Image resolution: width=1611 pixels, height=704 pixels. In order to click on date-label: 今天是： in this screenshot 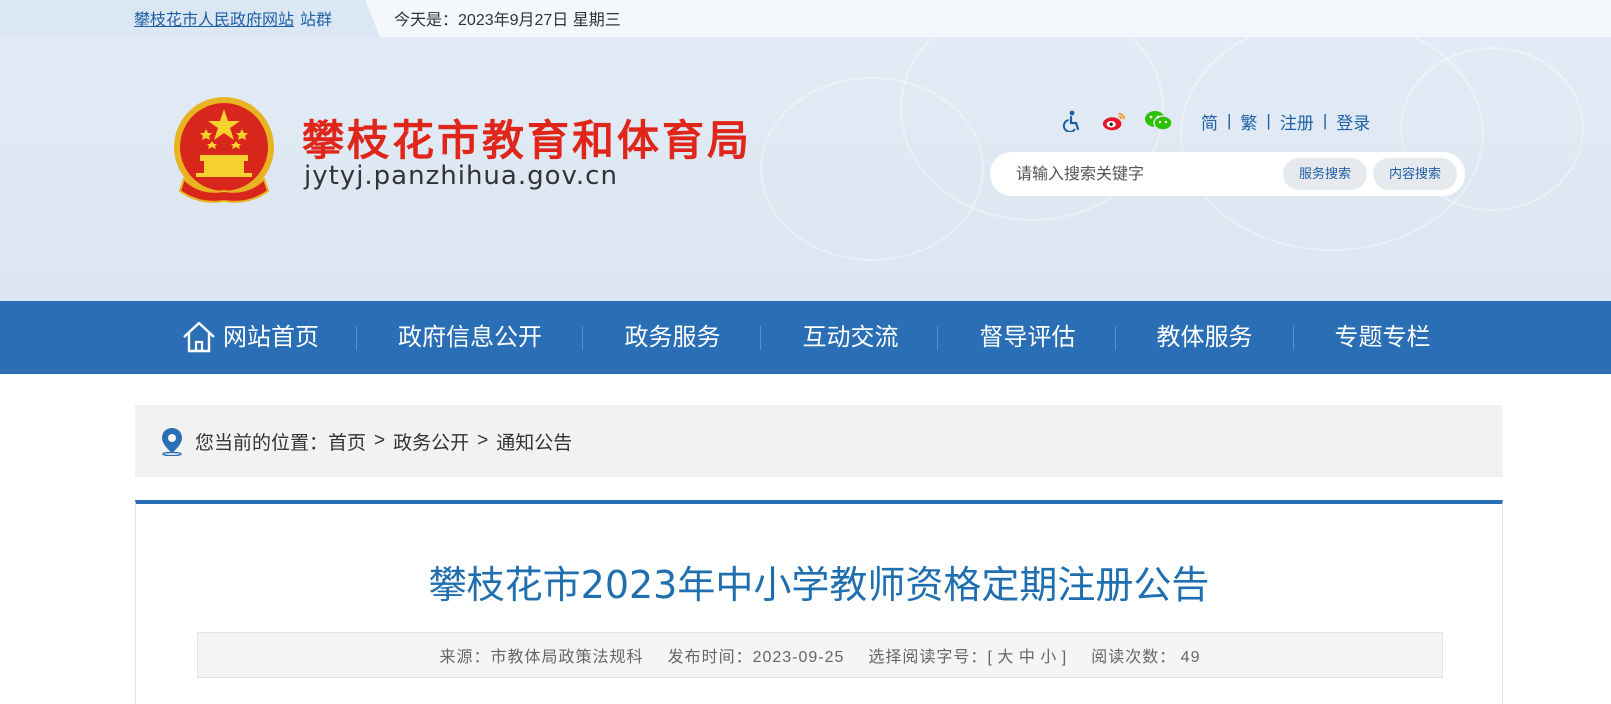, I will do `click(426, 20)`.